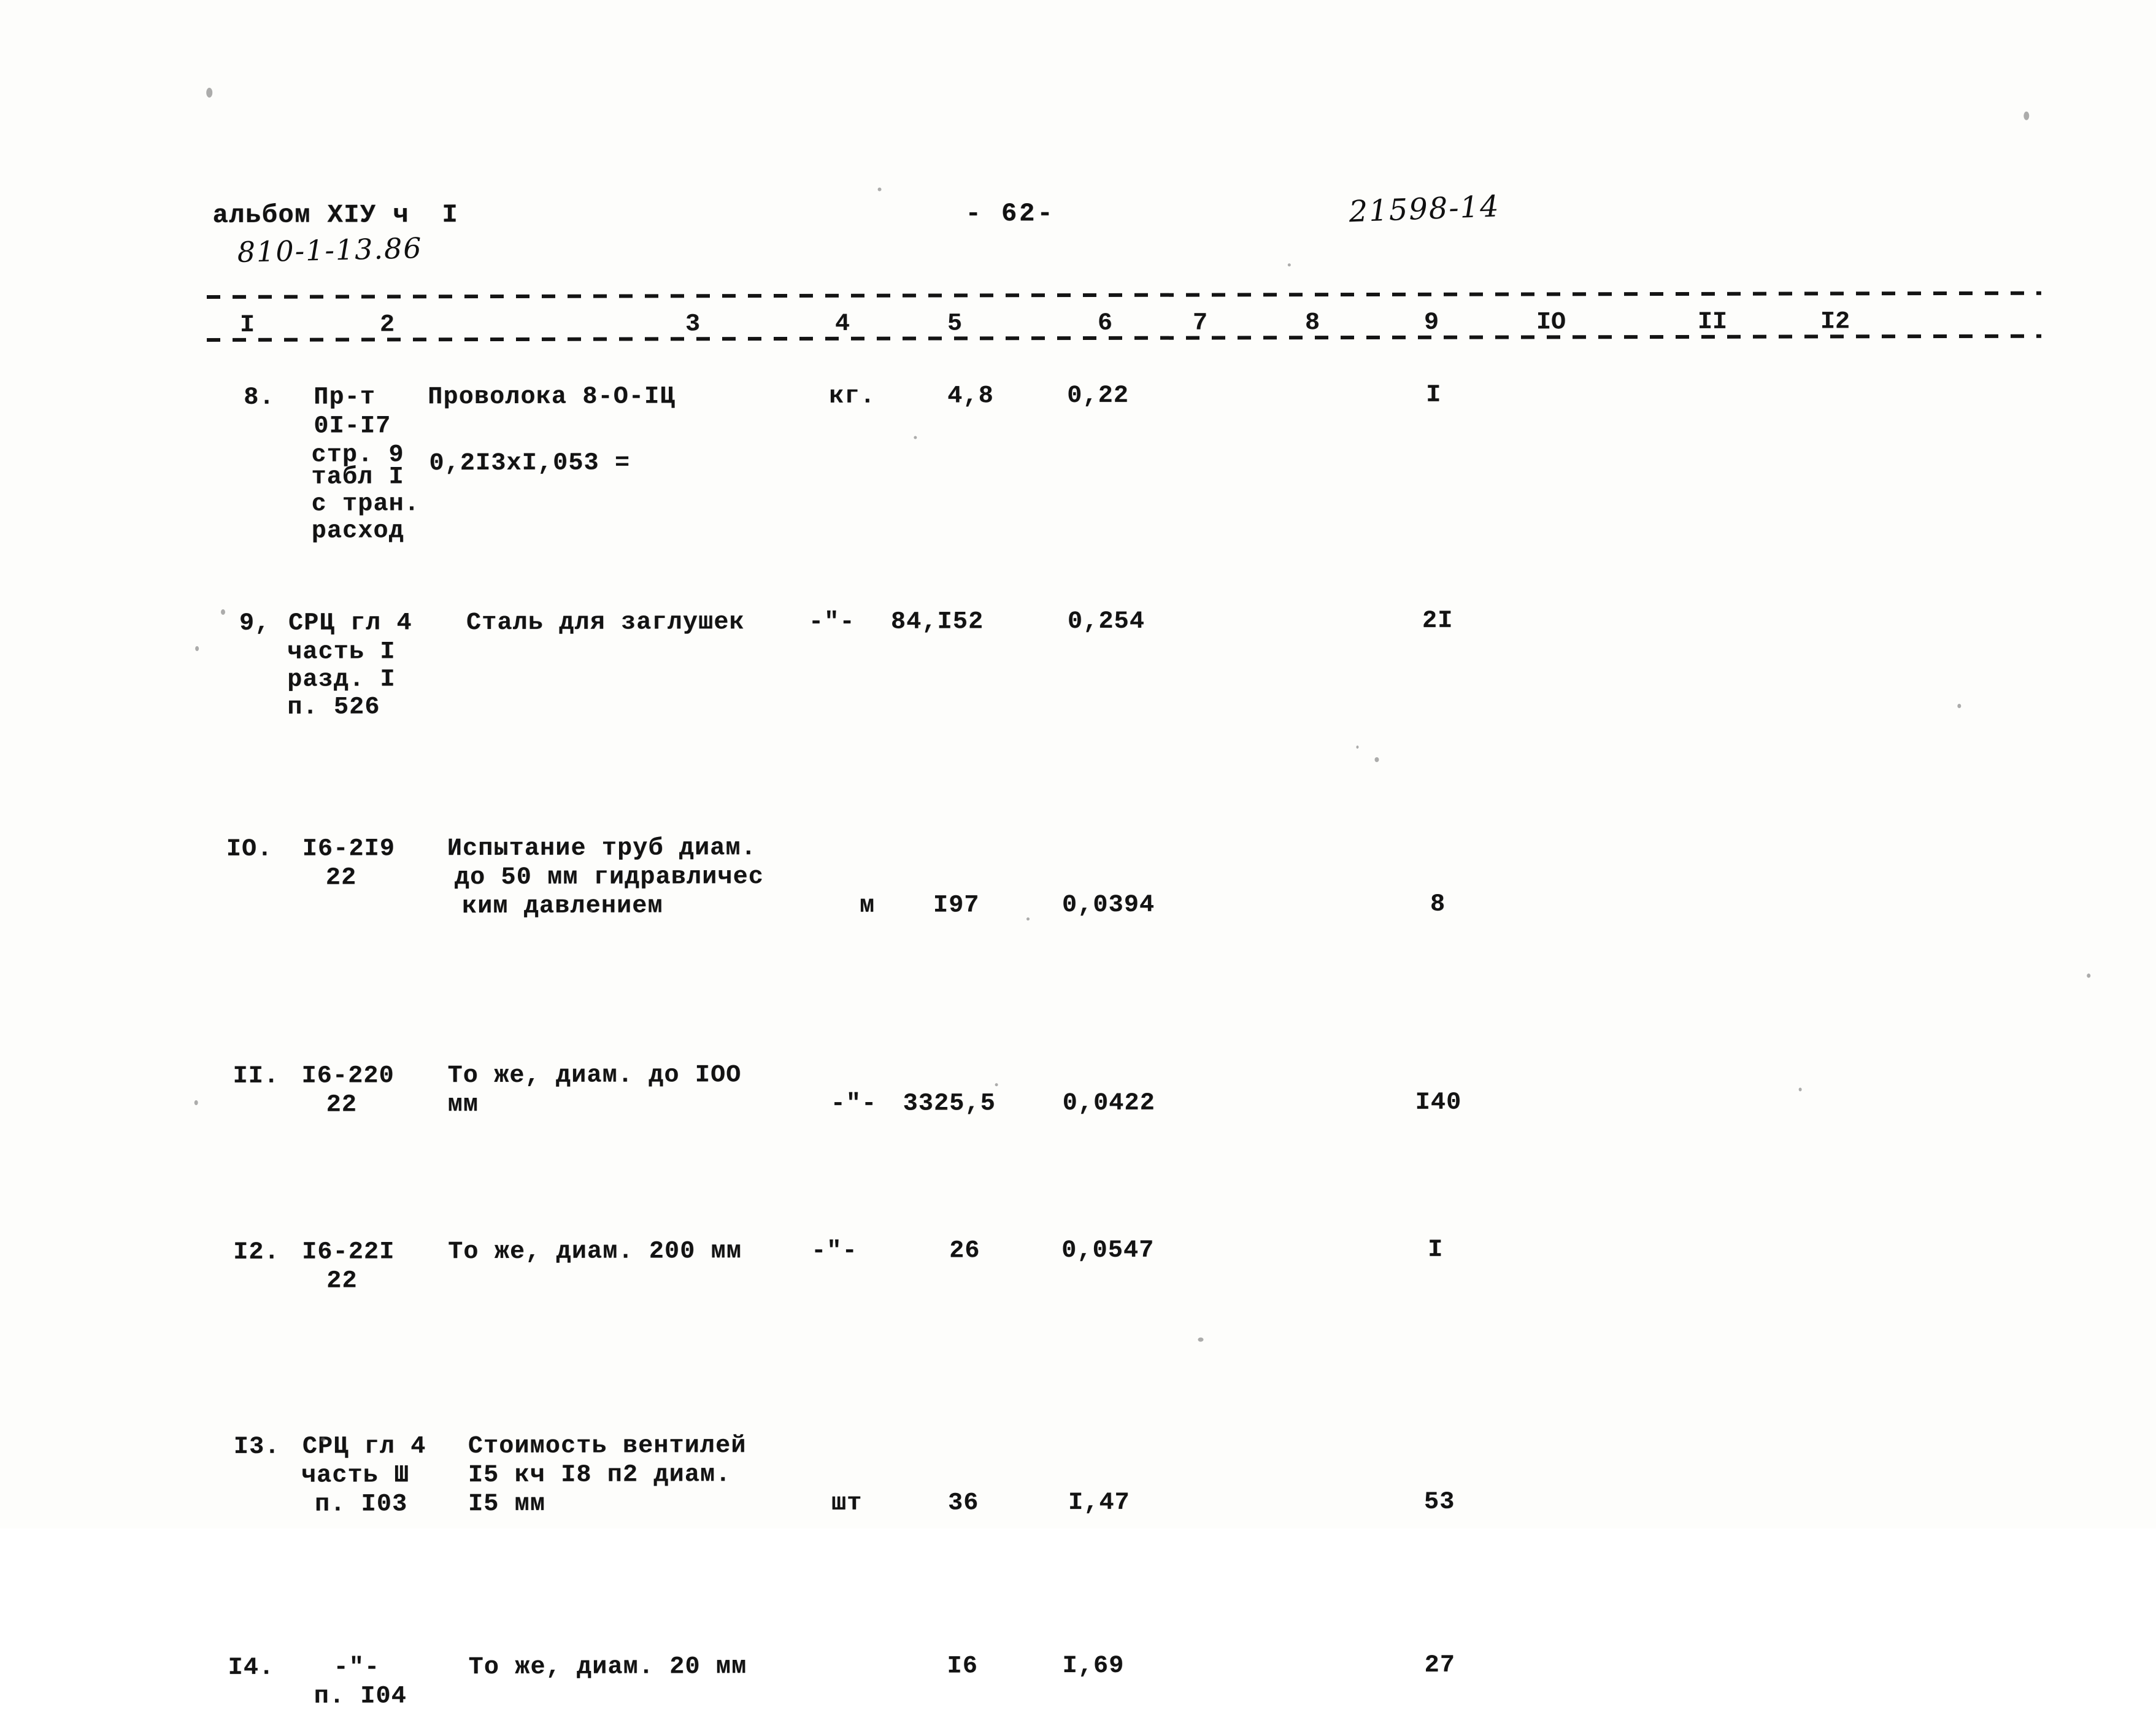 This screenshot has height=1712, width=2156. What do you see at coordinates (1123, 295) in the screenshot?
I see `table-top-rule` at bounding box center [1123, 295].